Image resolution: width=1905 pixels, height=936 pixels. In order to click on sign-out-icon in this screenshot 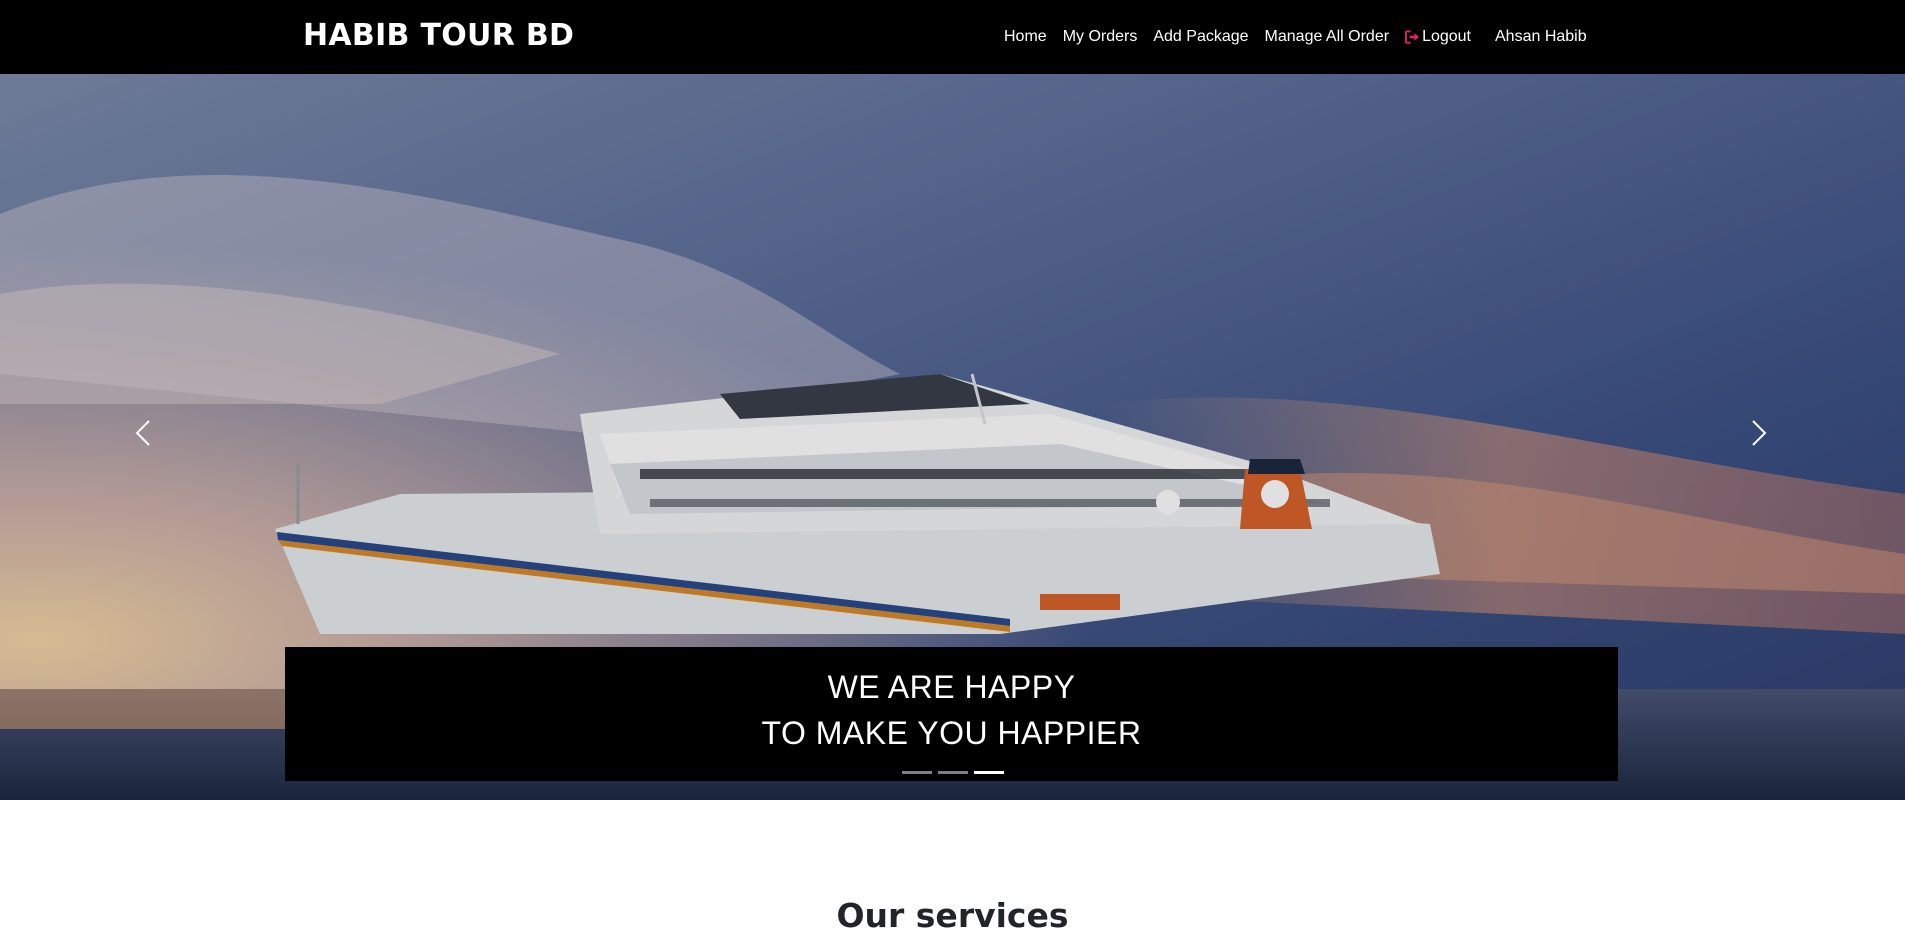, I will do `click(1412, 37)`.